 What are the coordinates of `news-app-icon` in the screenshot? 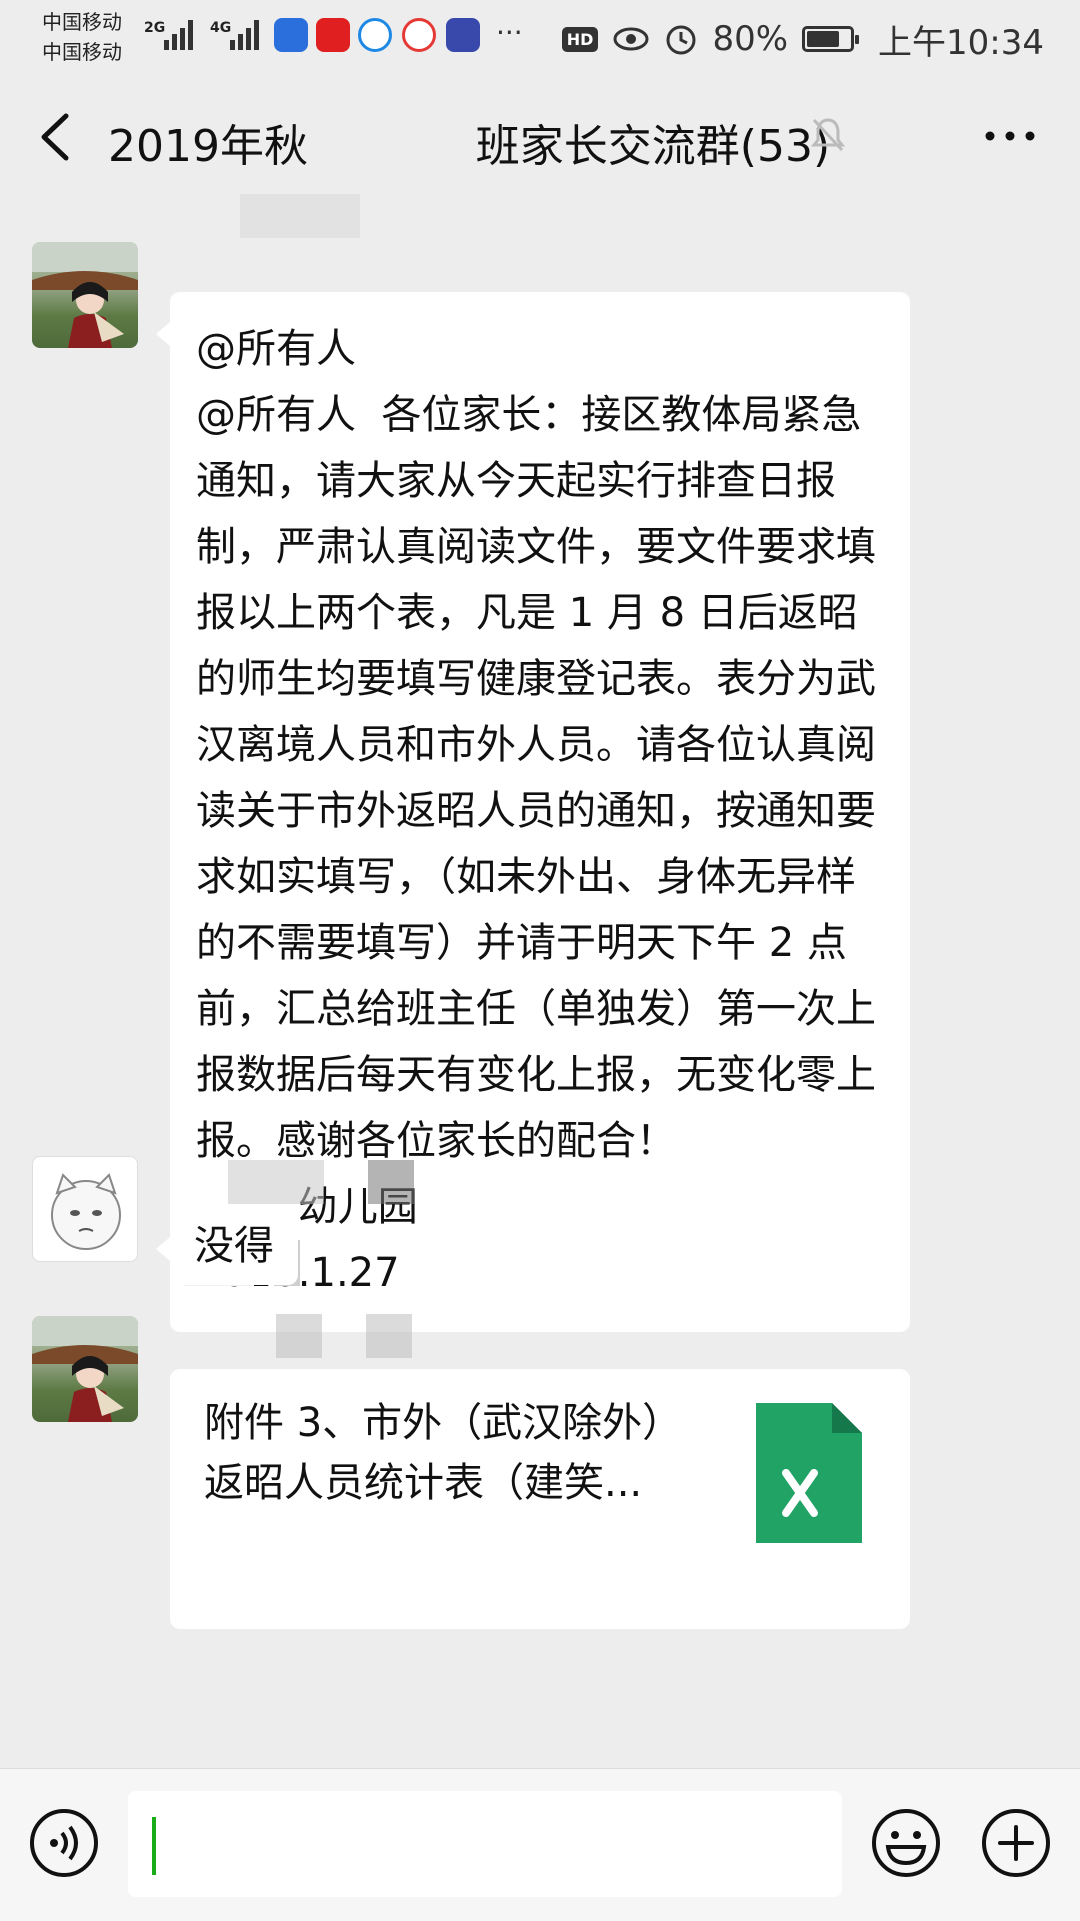 It's located at (419, 35).